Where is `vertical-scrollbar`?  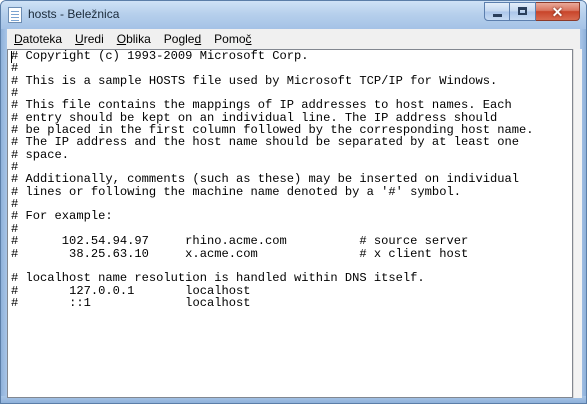
vertical-scrollbar is located at coordinates (577, 223).